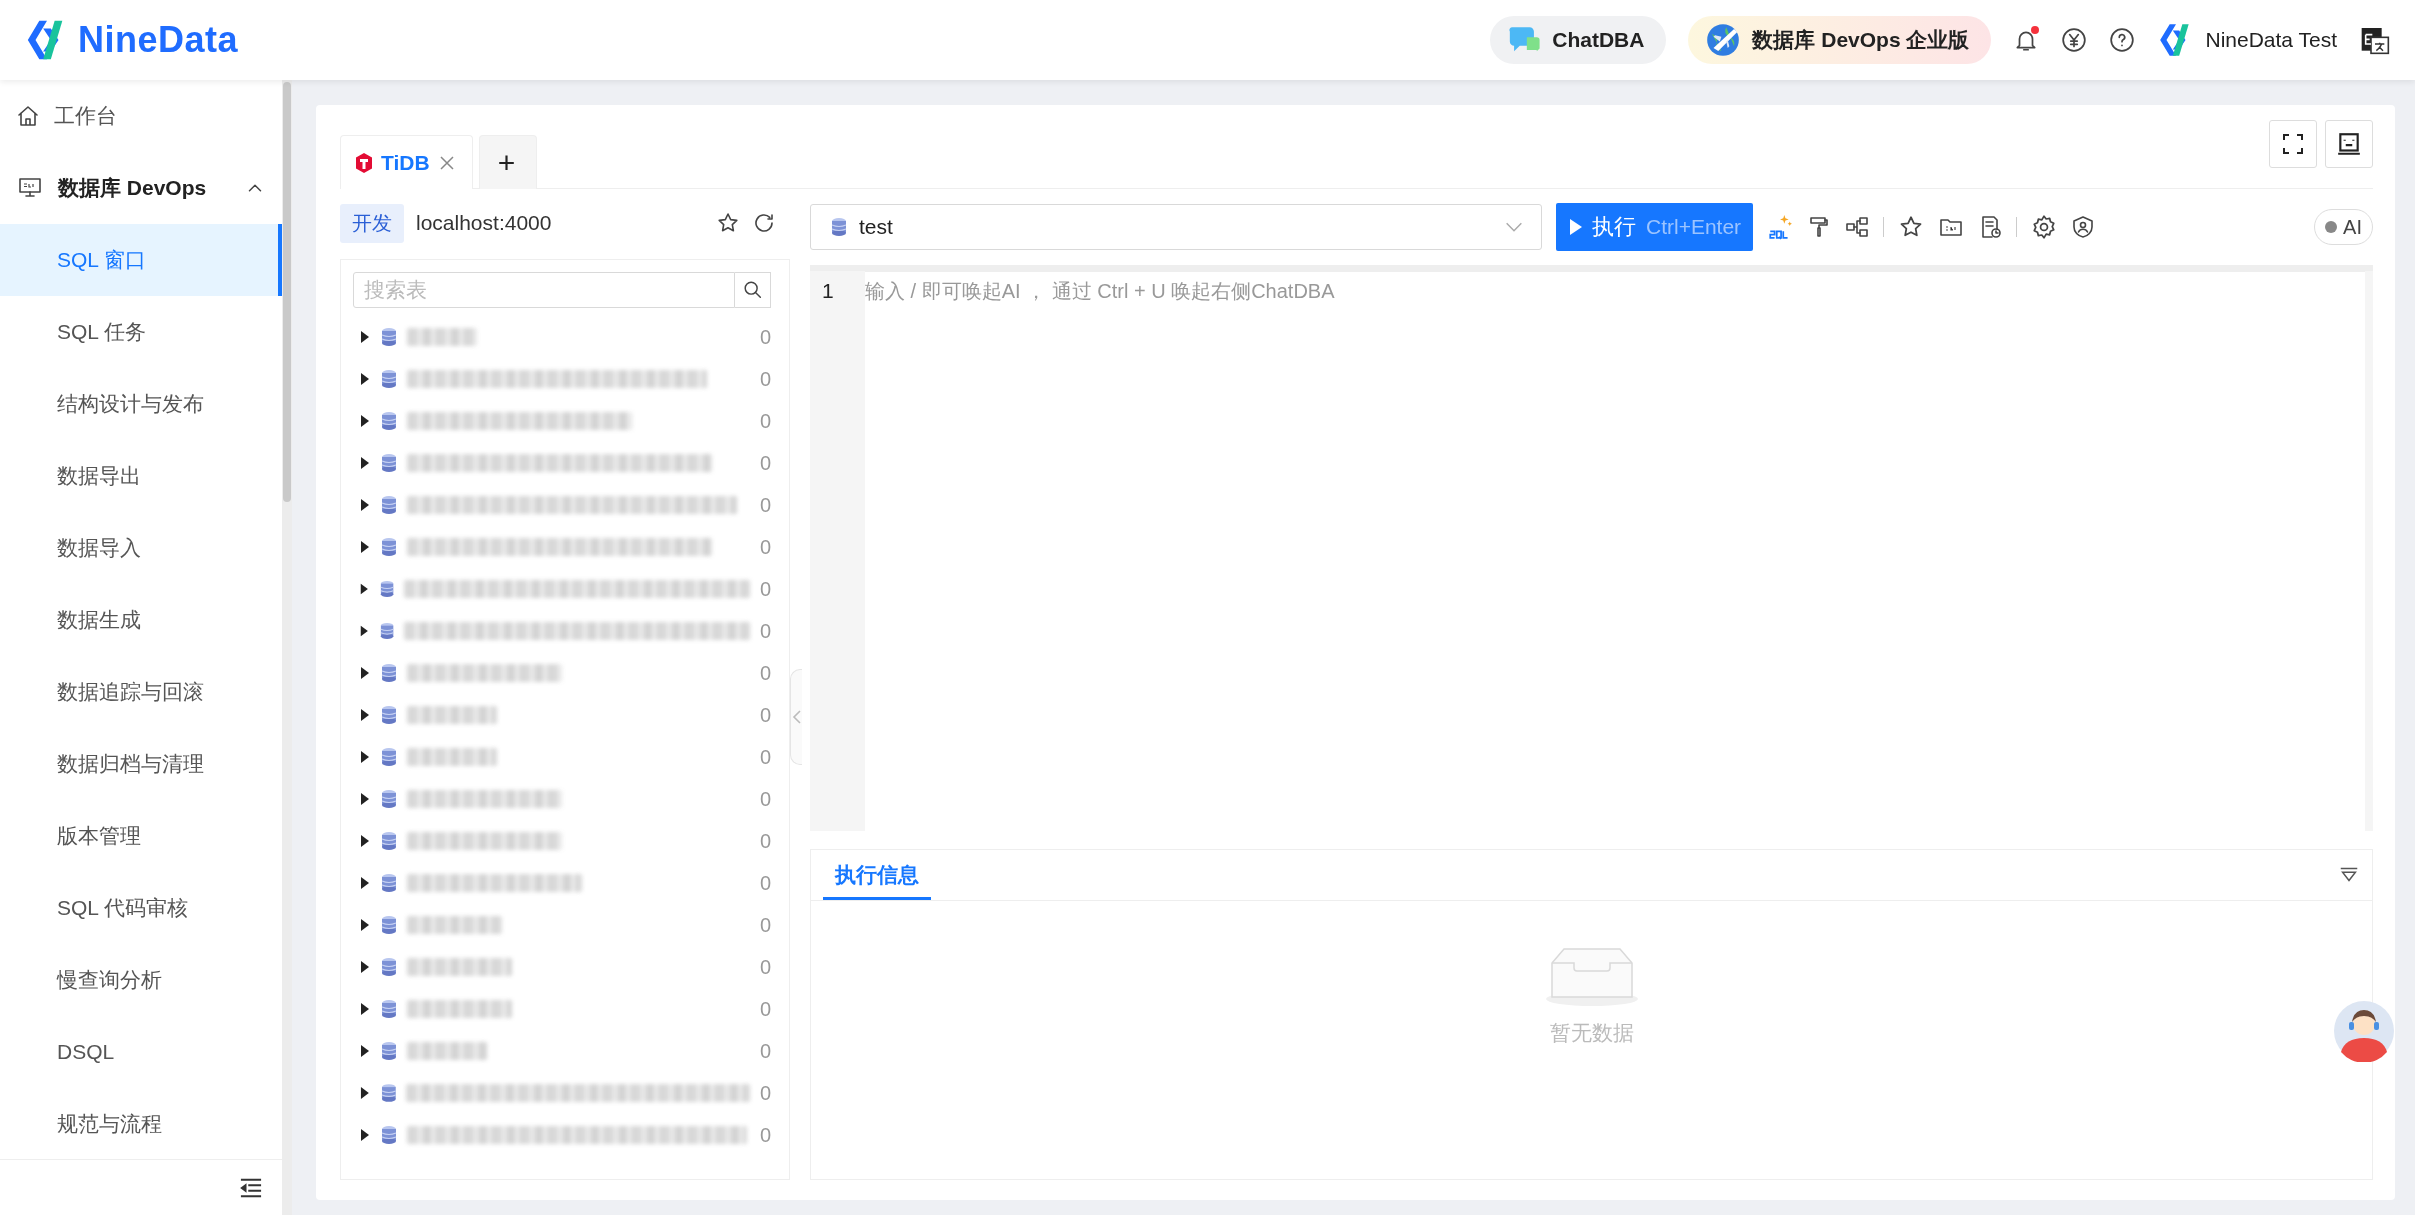 The image size is (2415, 1215). What do you see at coordinates (141, 1123) in the screenshot?
I see `sidebar-item: 规范与流程` at bounding box center [141, 1123].